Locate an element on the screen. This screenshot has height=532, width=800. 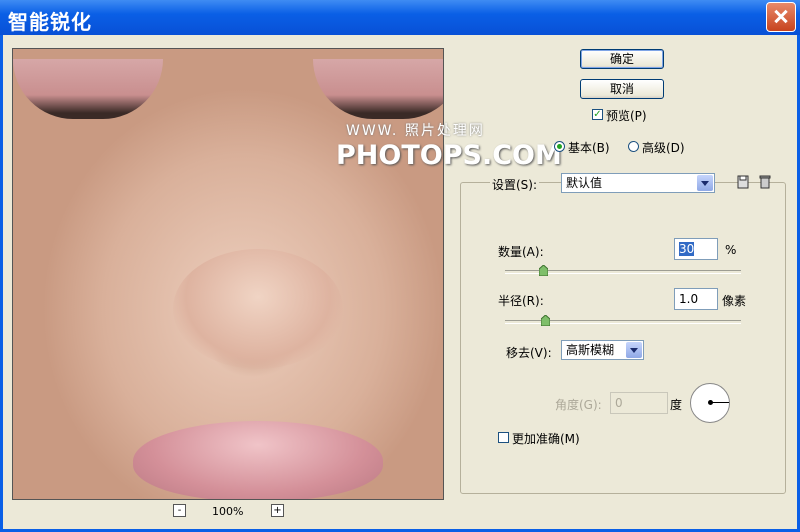
ok-button: 确定 is located at coordinates (622, 59).